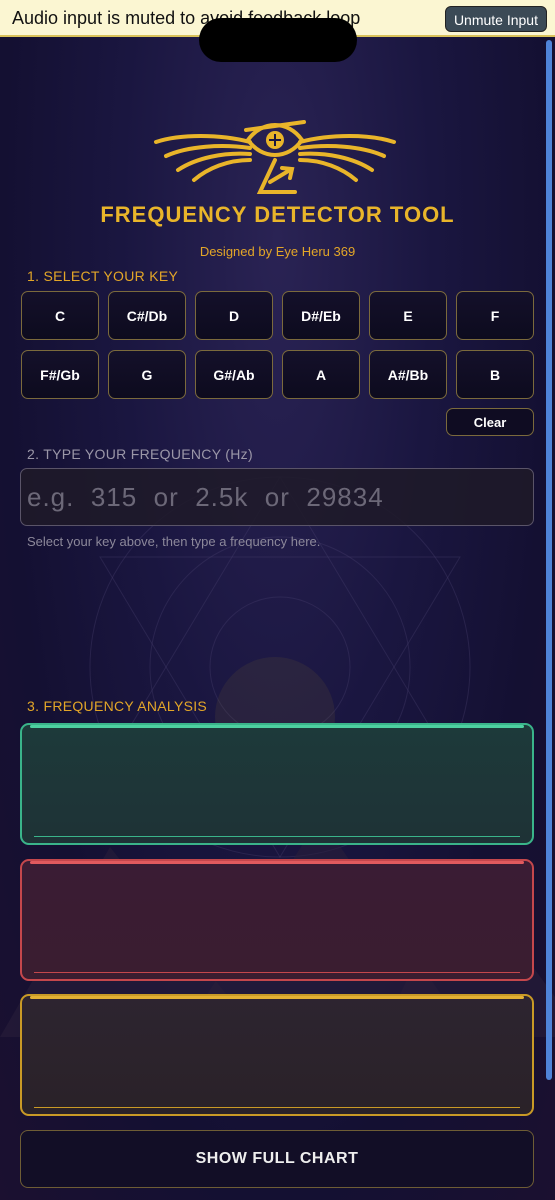 This screenshot has width=555, height=1200. I want to click on section-type-frequency-label: 2. TYPE YOUR FREQUENCY (Hz), so click(140, 454).